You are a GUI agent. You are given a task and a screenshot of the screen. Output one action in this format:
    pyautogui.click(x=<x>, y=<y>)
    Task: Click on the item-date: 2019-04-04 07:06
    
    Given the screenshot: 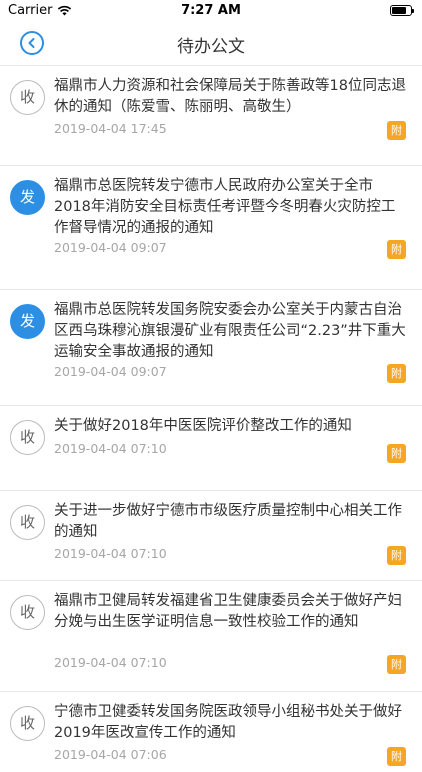 What is the action you would take?
    pyautogui.click(x=110, y=754)
    